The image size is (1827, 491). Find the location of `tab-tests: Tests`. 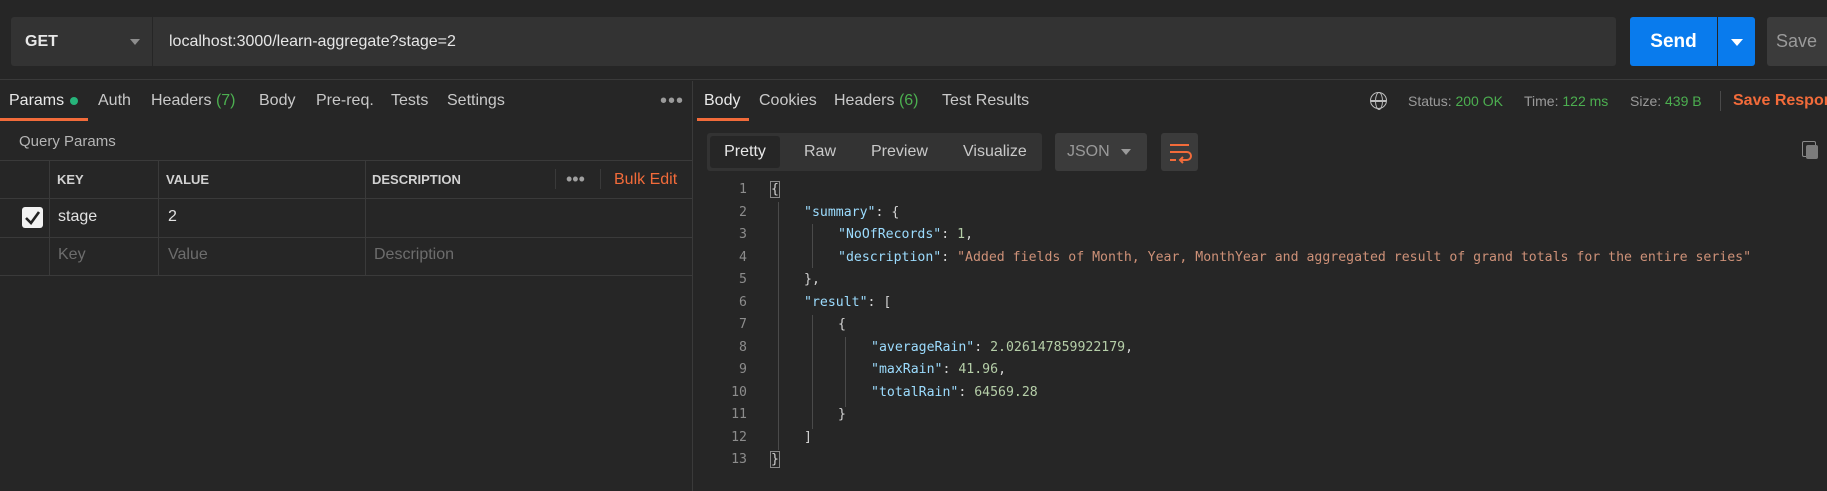

tab-tests: Tests is located at coordinates (409, 101).